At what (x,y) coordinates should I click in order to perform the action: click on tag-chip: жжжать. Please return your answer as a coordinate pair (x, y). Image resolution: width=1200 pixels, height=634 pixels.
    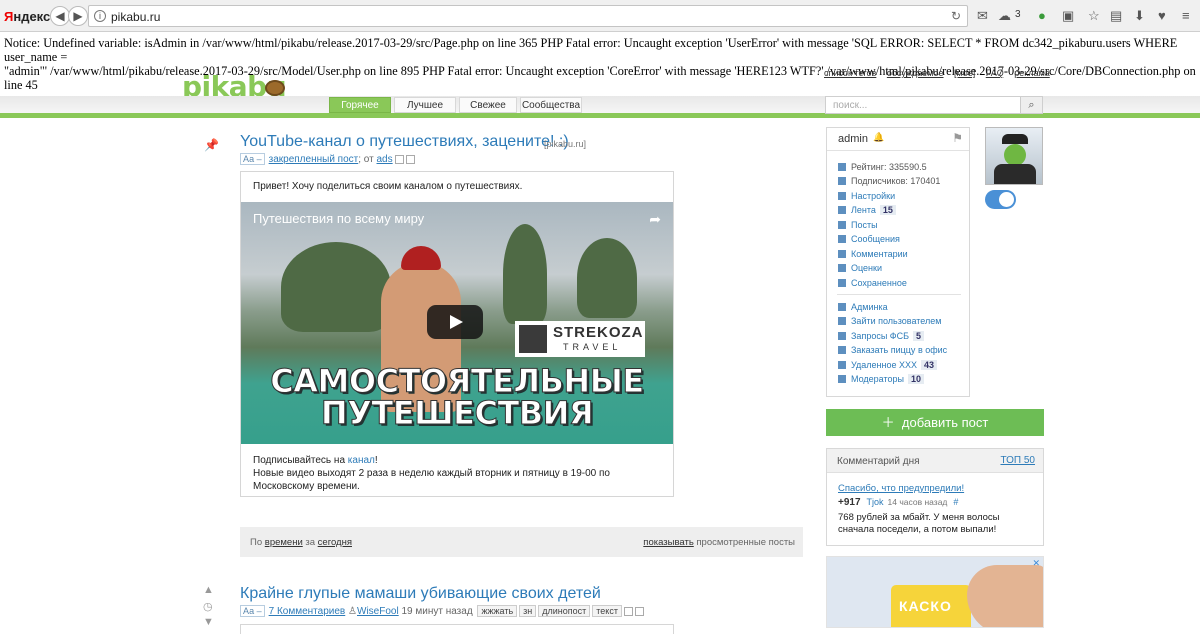
    Looking at the image, I should click on (497, 611).